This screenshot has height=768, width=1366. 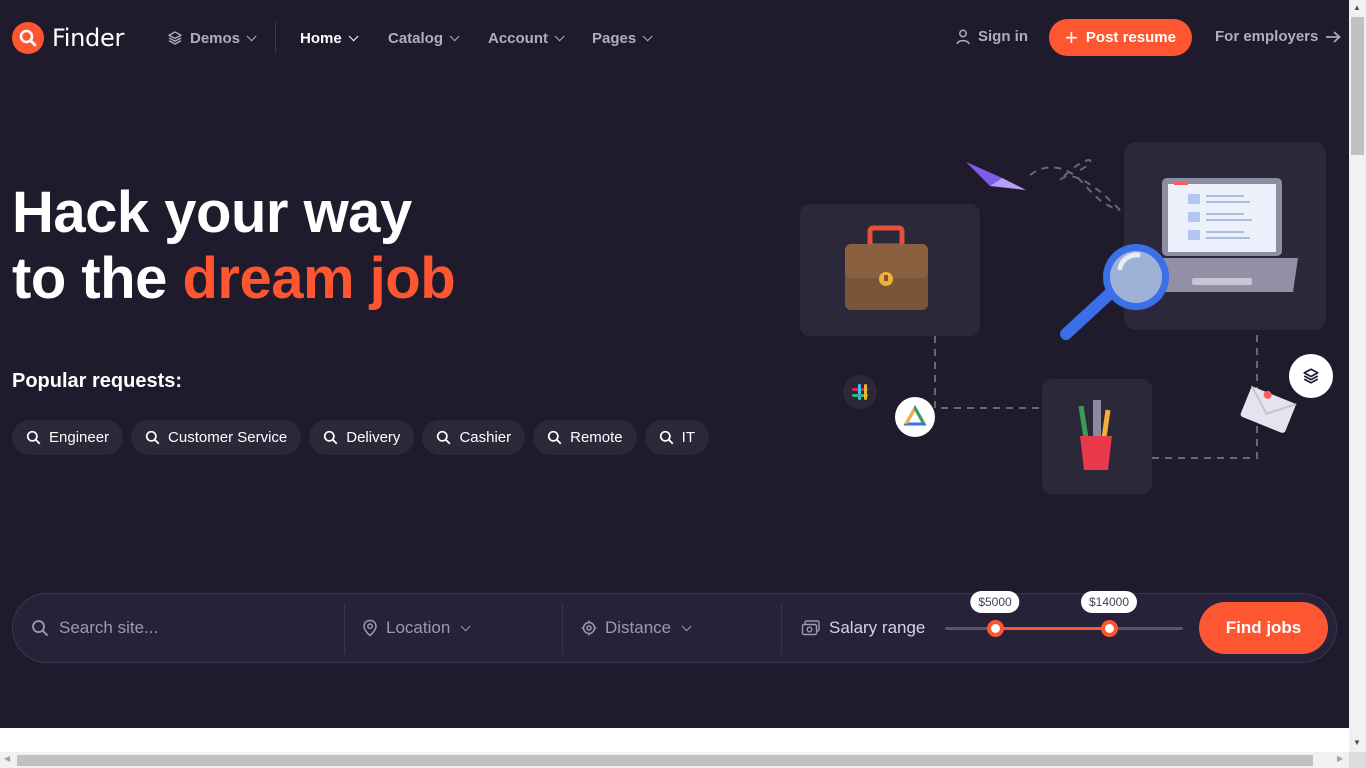 What do you see at coordinates (1357, 742) in the screenshot?
I see `scroll-down-icon: ▼` at bounding box center [1357, 742].